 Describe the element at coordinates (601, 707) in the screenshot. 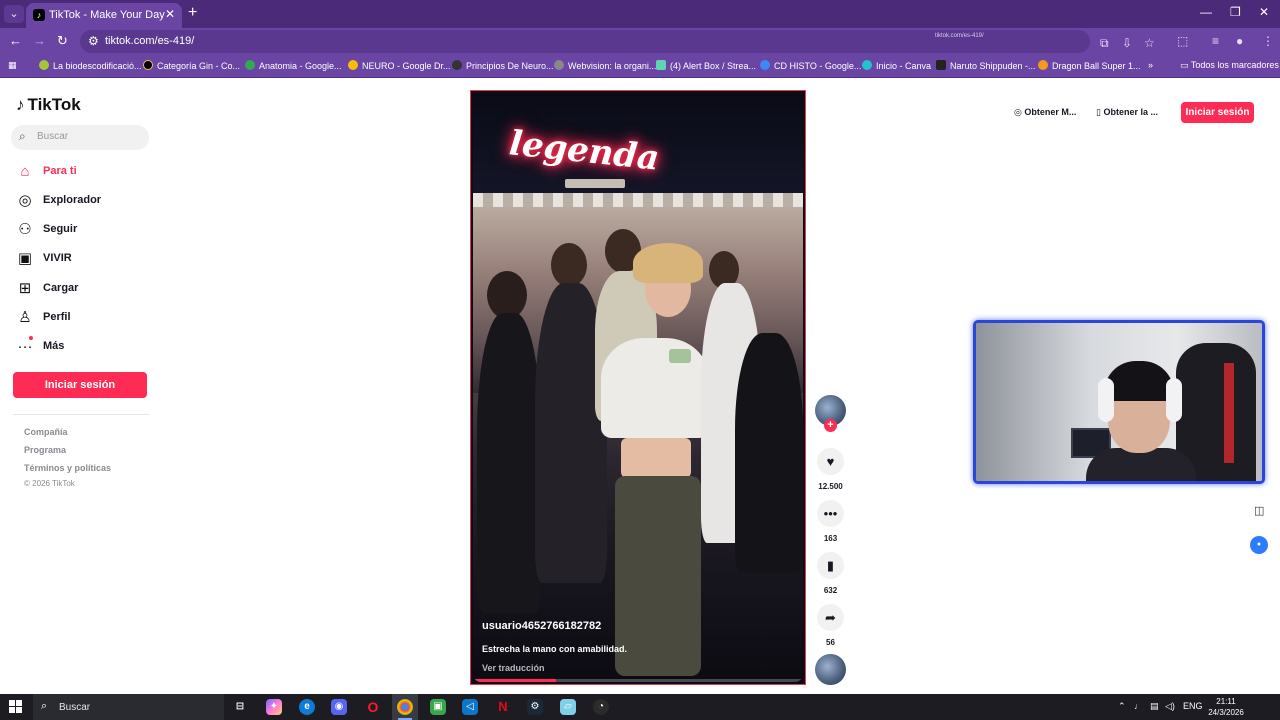

I see `obs-icon: ◔` at that location.